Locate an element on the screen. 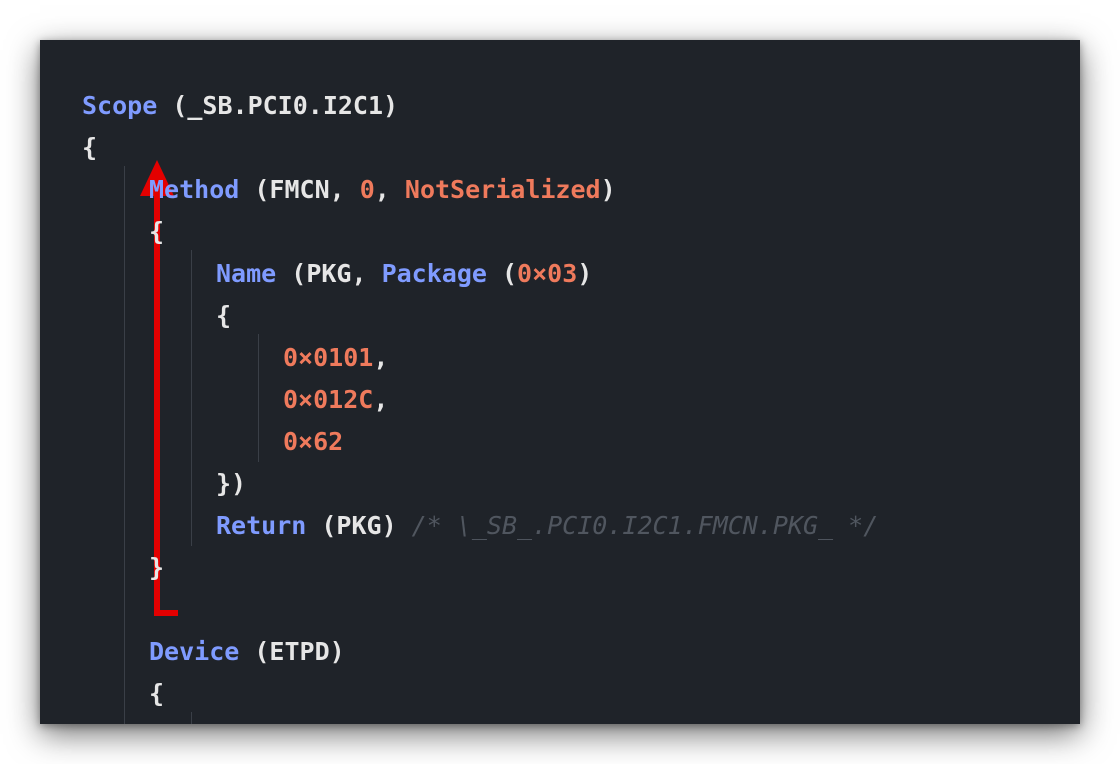 The width and height of the screenshot is (1120, 764). code-token-literal: 0×012C is located at coordinates (328, 399).